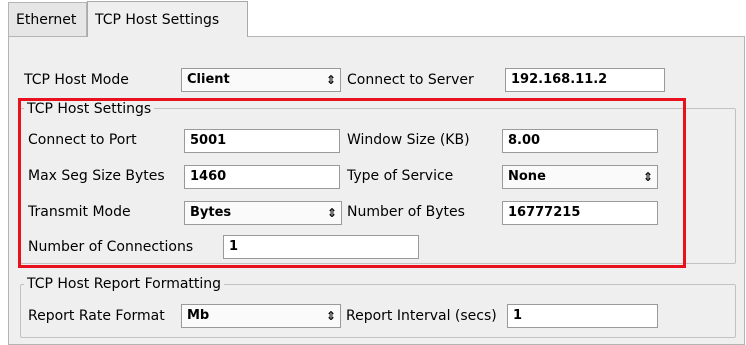 This screenshot has height=345, width=746. What do you see at coordinates (157, 19) in the screenshot?
I see `tab-tcp-host-settings-label: TCP Host Settings` at bounding box center [157, 19].